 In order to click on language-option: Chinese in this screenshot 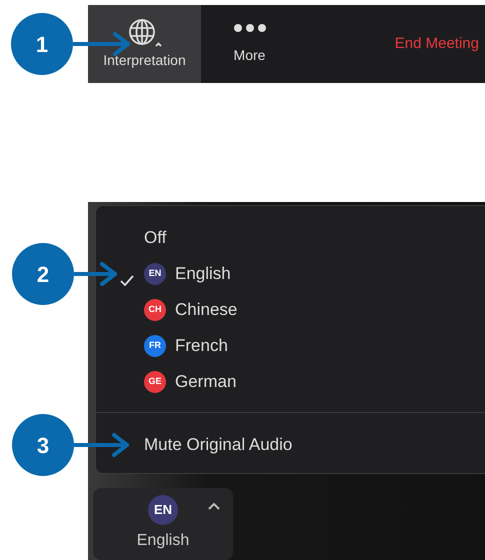, I will do `click(206, 310)`.